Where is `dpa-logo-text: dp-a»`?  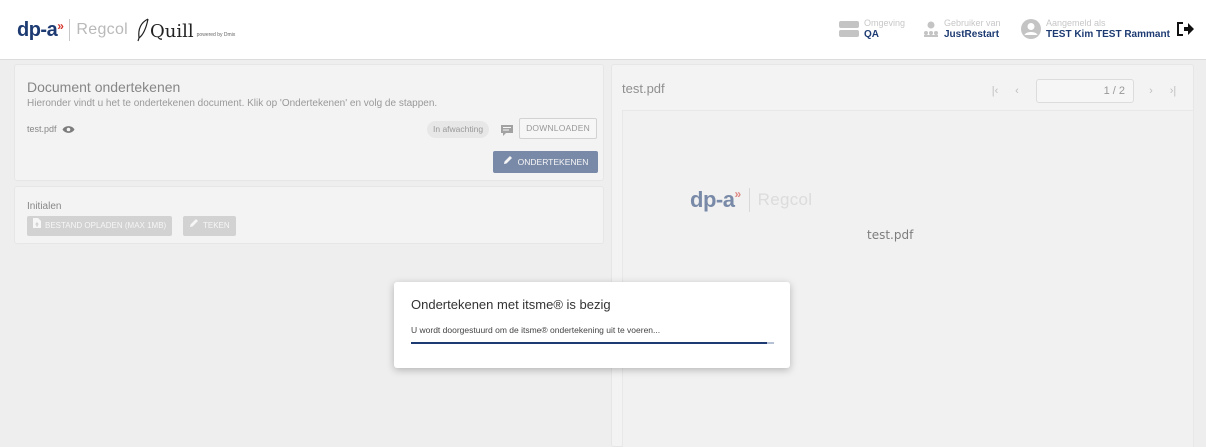 dpa-logo-text: dp-a» is located at coordinates (40, 29).